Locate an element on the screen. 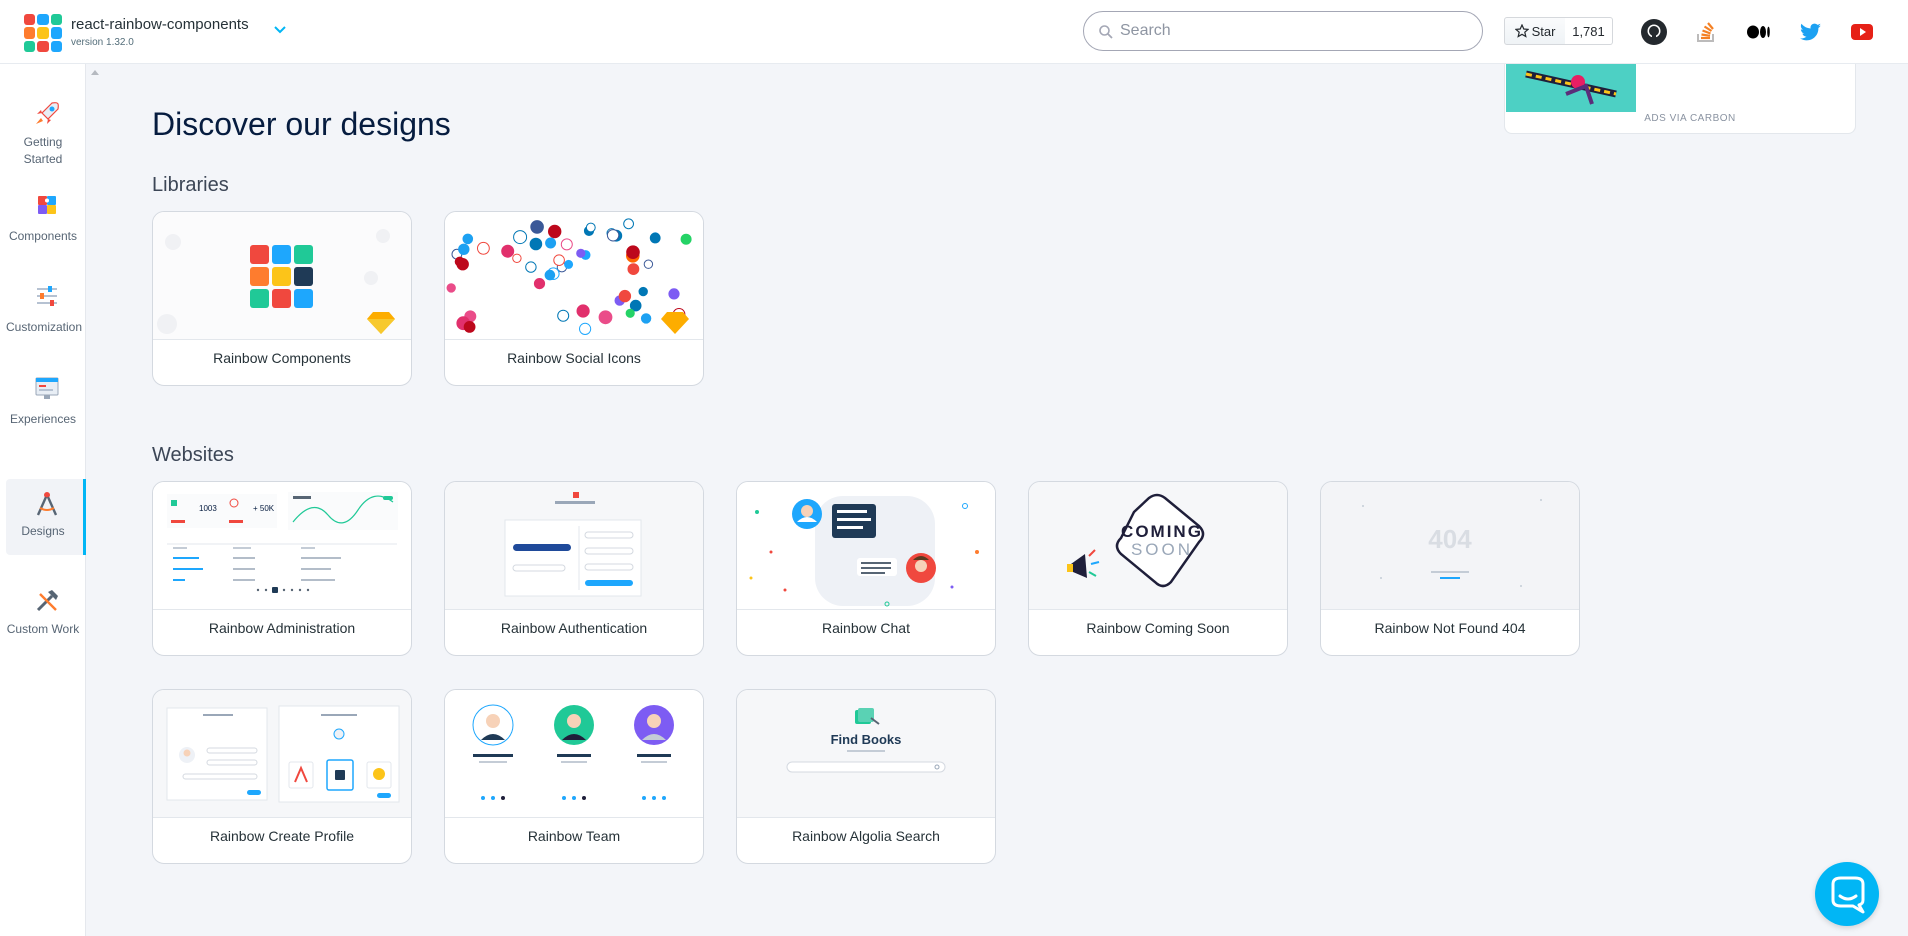  card-title: Rainbow Components is located at coordinates (282, 358).